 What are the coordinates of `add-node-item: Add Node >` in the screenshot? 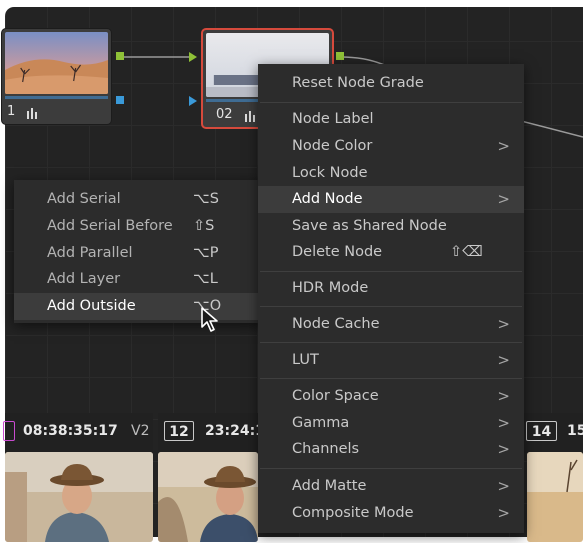 It's located at (391, 199).